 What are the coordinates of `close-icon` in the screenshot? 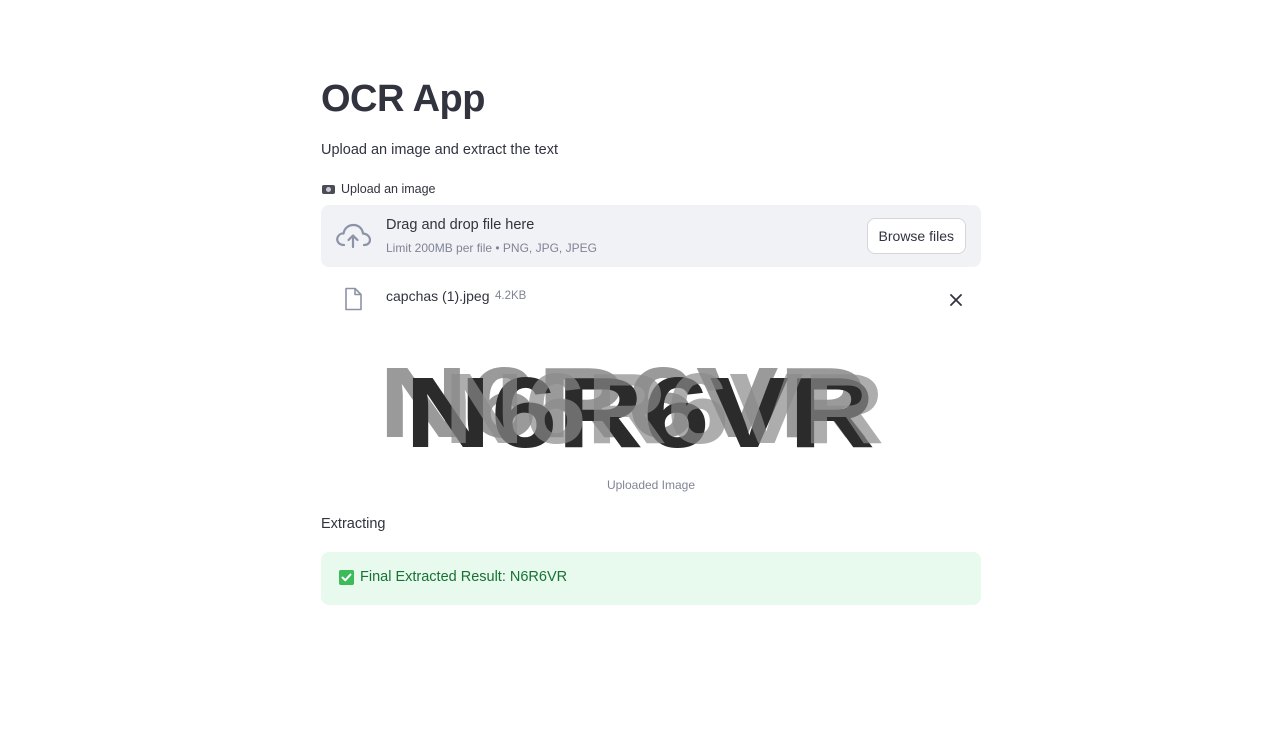 It's located at (956, 300).